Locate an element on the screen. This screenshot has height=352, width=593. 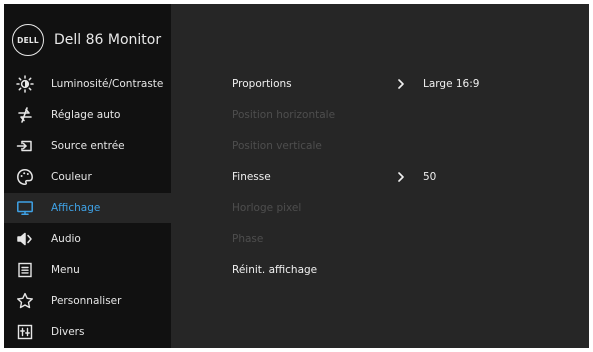
setting-label: Position horizontale is located at coordinates (284, 115).